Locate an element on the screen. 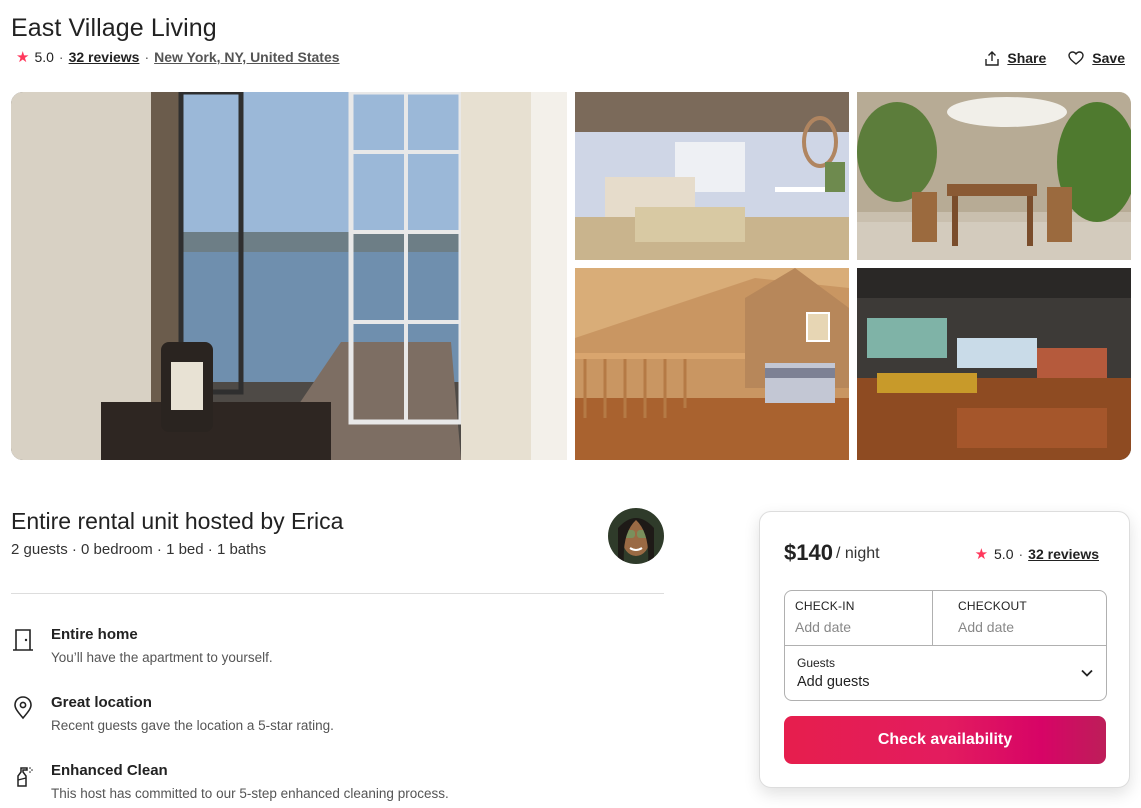  listing-title: East Village Living is located at coordinates (114, 28).